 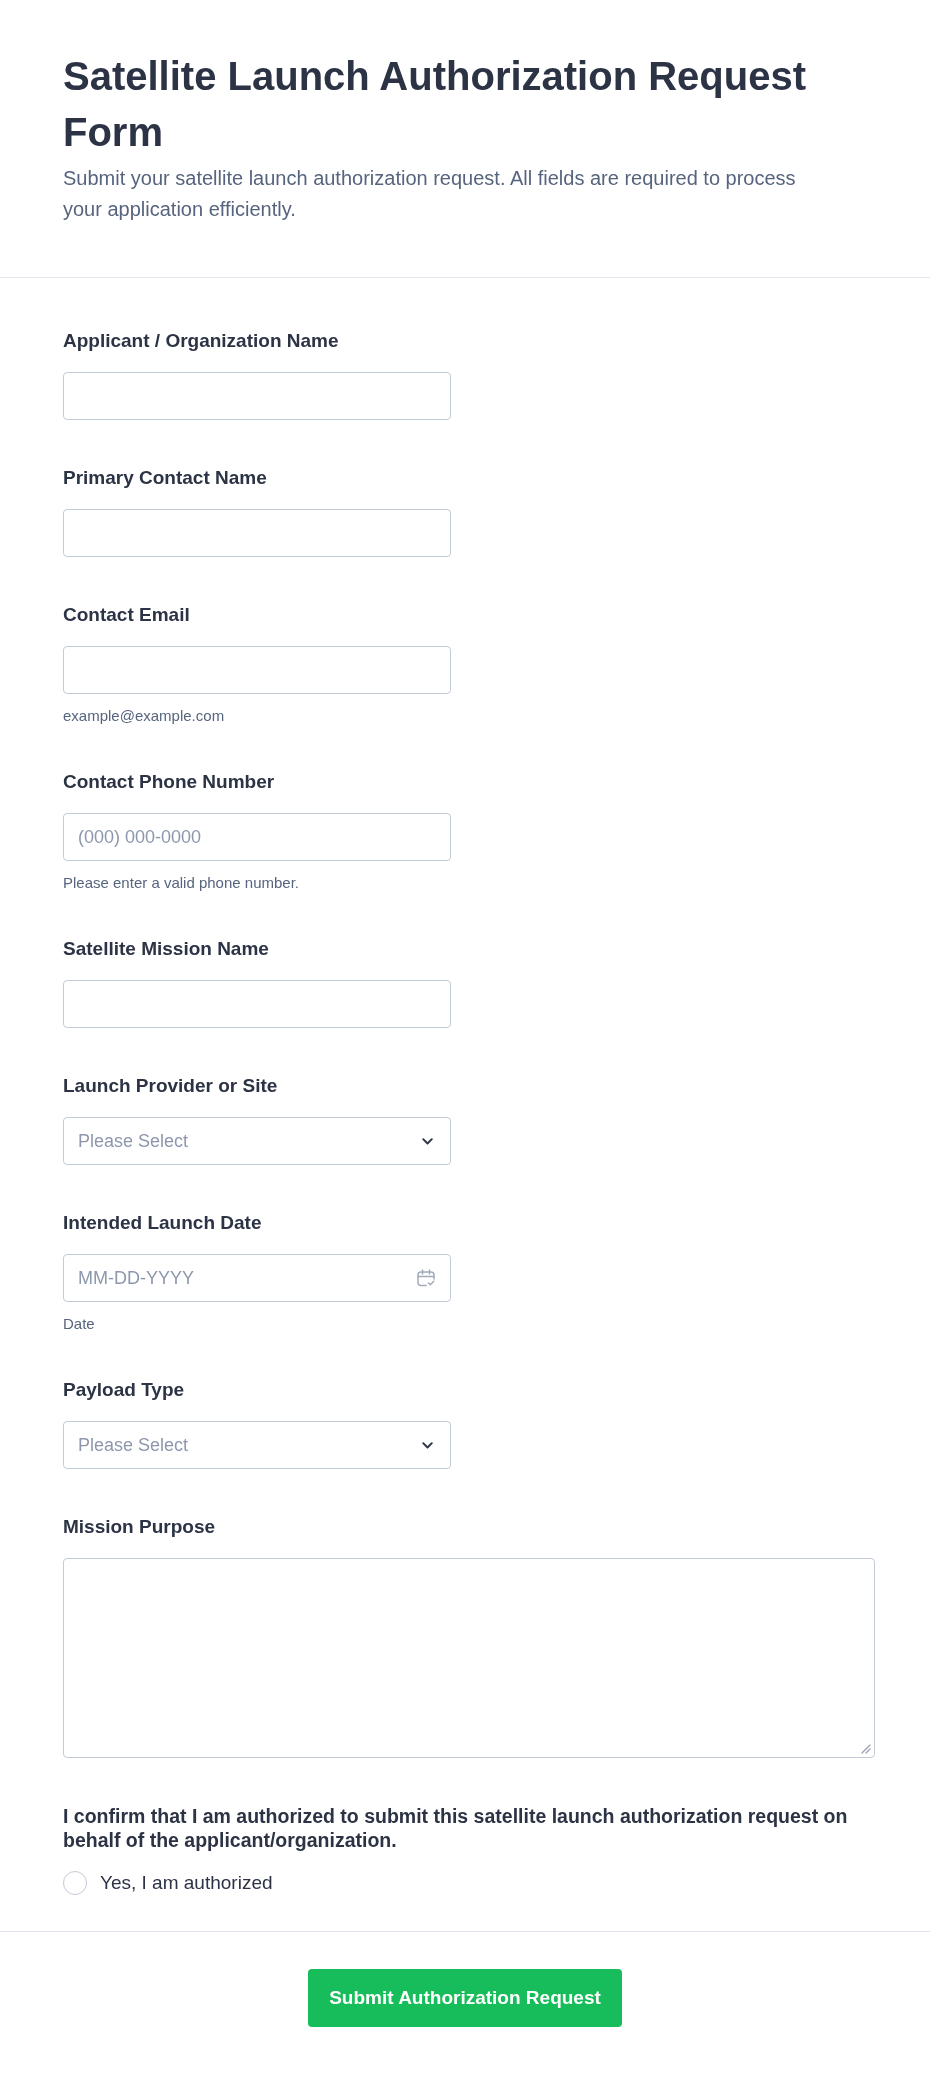 I want to click on field-hint: Date, so click(x=79, y=1324).